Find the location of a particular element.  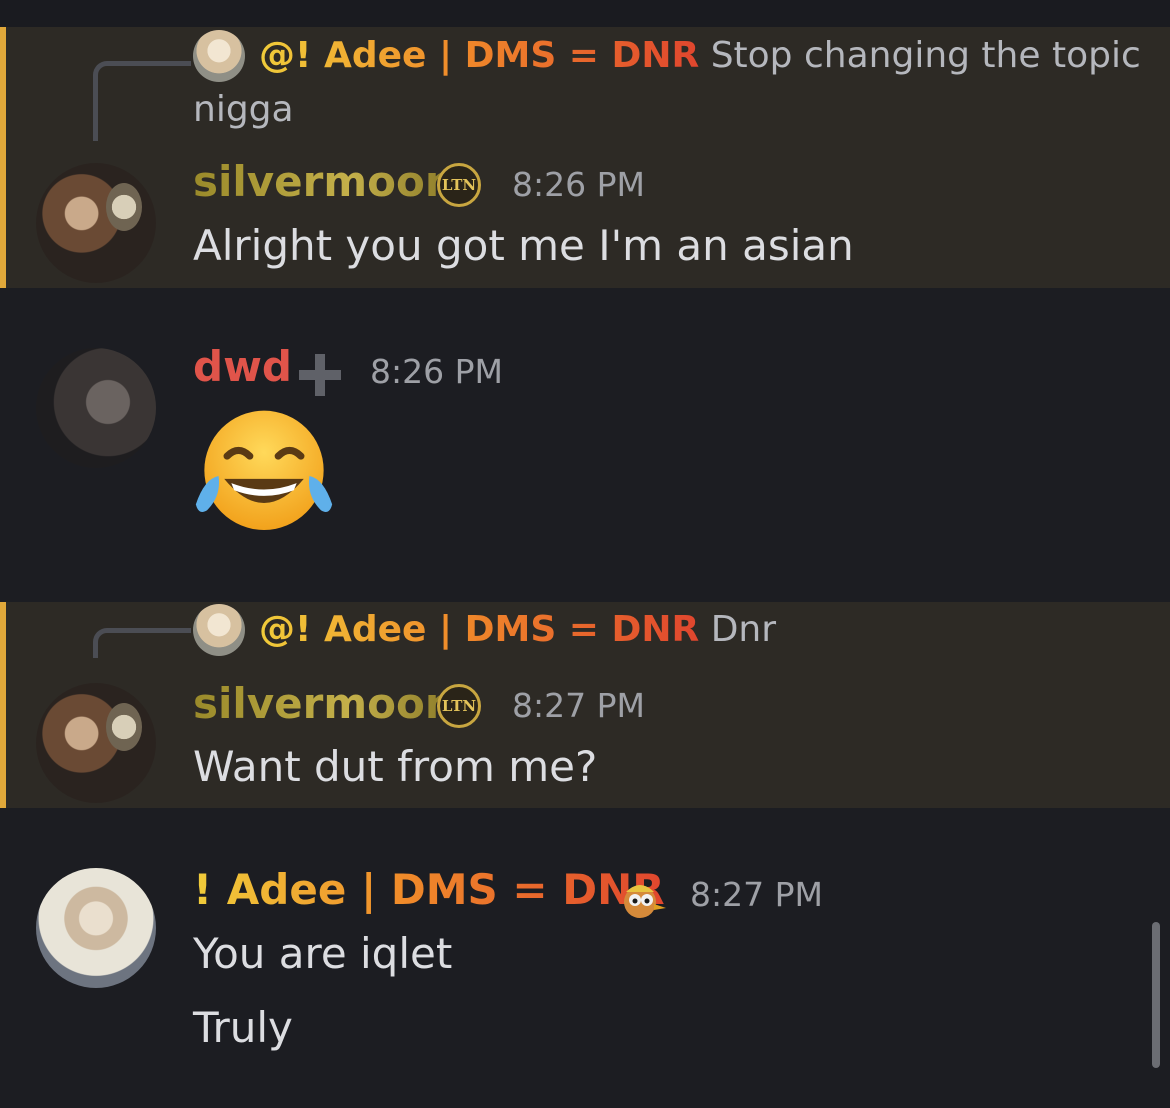

message-text-line: Truly is located at coordinates (243, 1027).